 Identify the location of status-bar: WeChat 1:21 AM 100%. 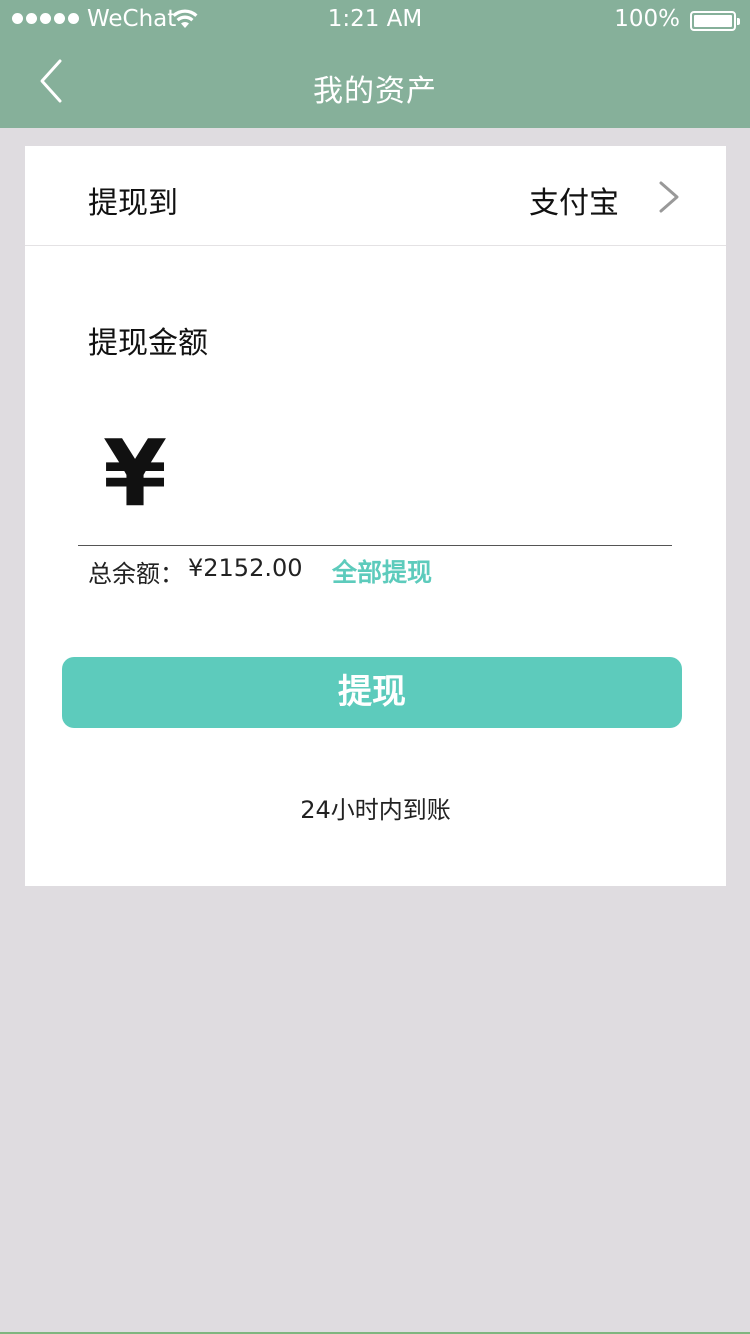
(375, 20).